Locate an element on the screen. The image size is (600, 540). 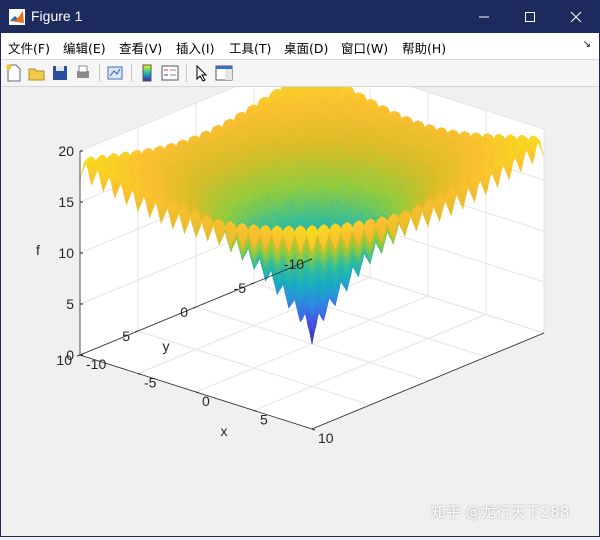
new-figure-icon is located at coordinates (14, 73).